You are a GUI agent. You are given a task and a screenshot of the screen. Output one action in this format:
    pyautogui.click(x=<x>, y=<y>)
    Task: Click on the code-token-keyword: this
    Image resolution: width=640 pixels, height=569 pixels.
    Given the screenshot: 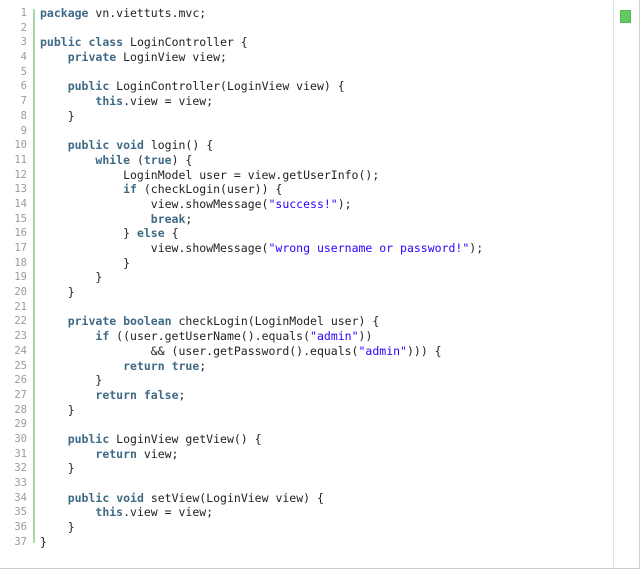 What is the action you would take?
    pyautogui.click(x=109, y=512)
    